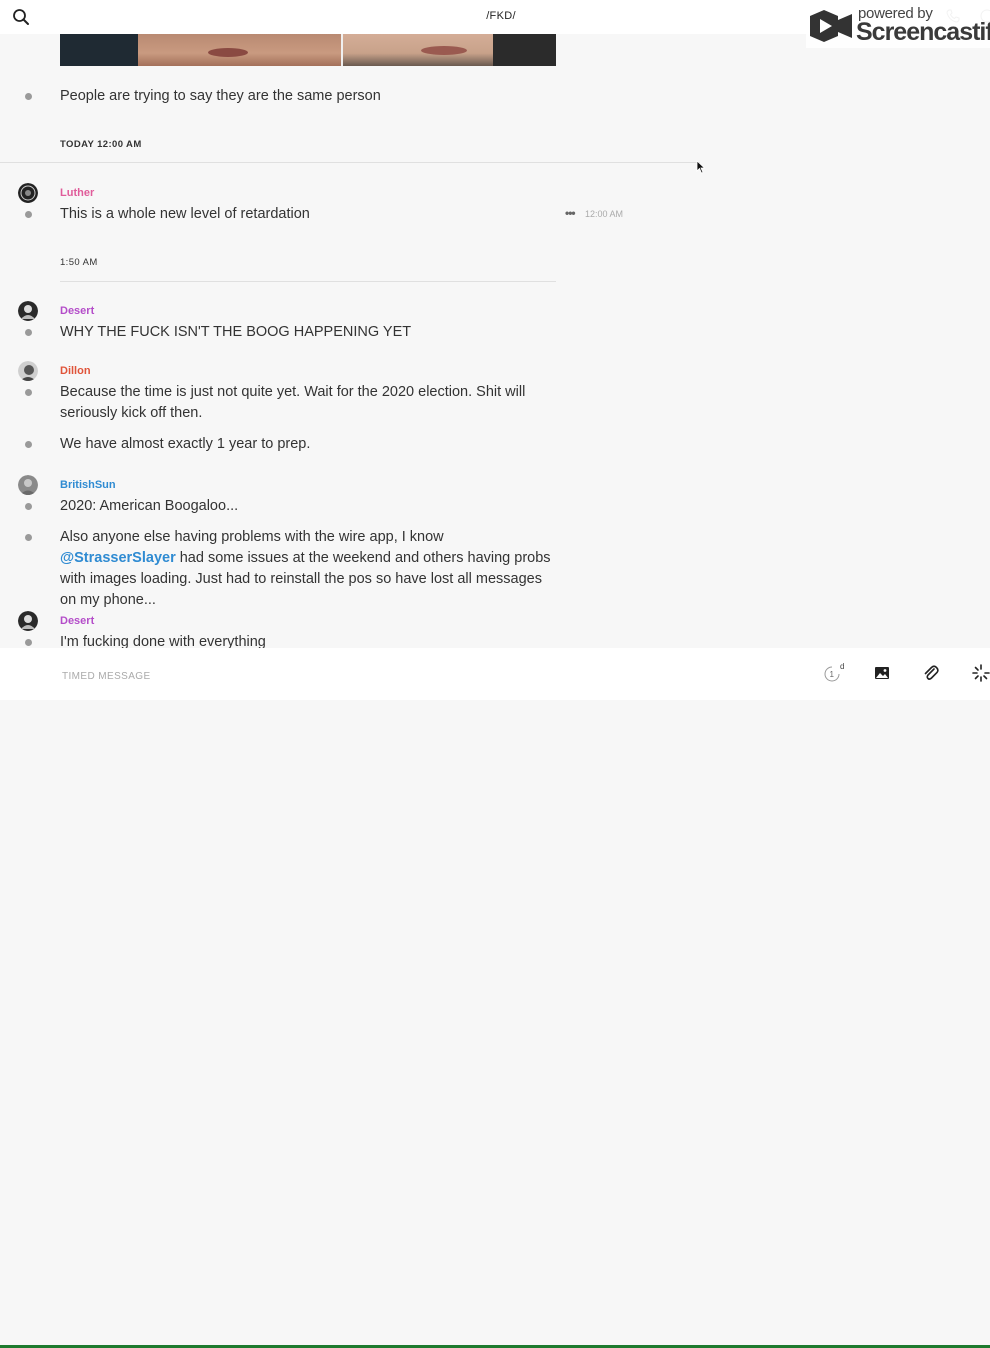 The image size is (990, 1348). Describe the element at coordinates (75, 371) in the screenshot. I see `sender-name-dillon: Dillon` at that location.